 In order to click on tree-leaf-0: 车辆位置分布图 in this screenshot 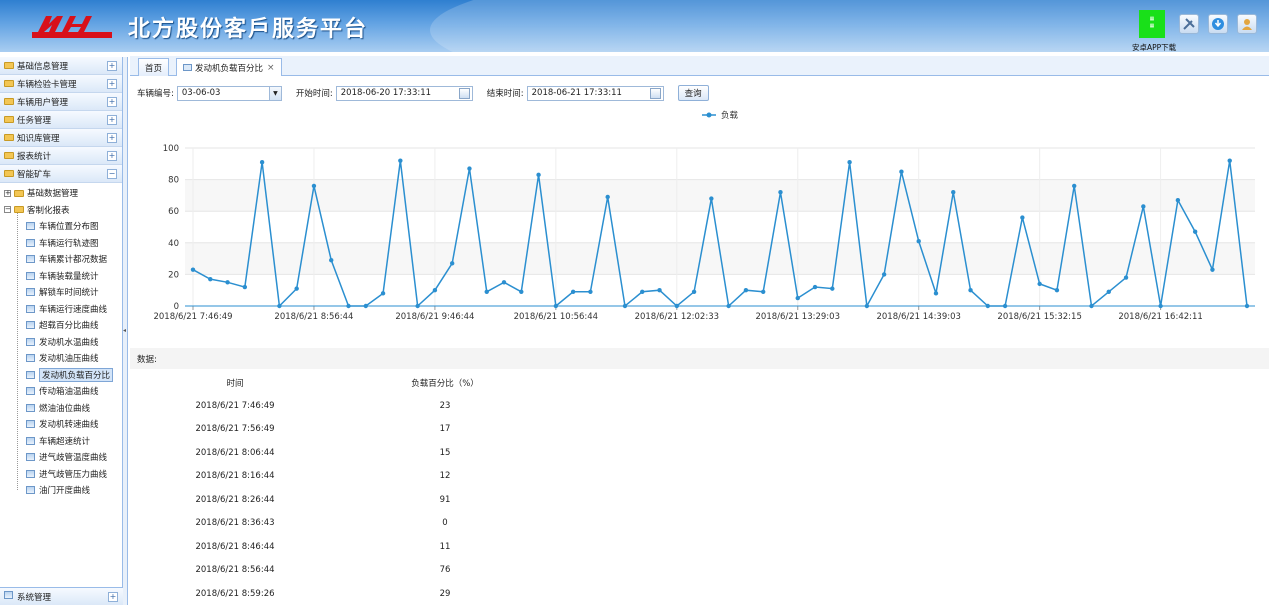, I will do `click(61, 226)`.